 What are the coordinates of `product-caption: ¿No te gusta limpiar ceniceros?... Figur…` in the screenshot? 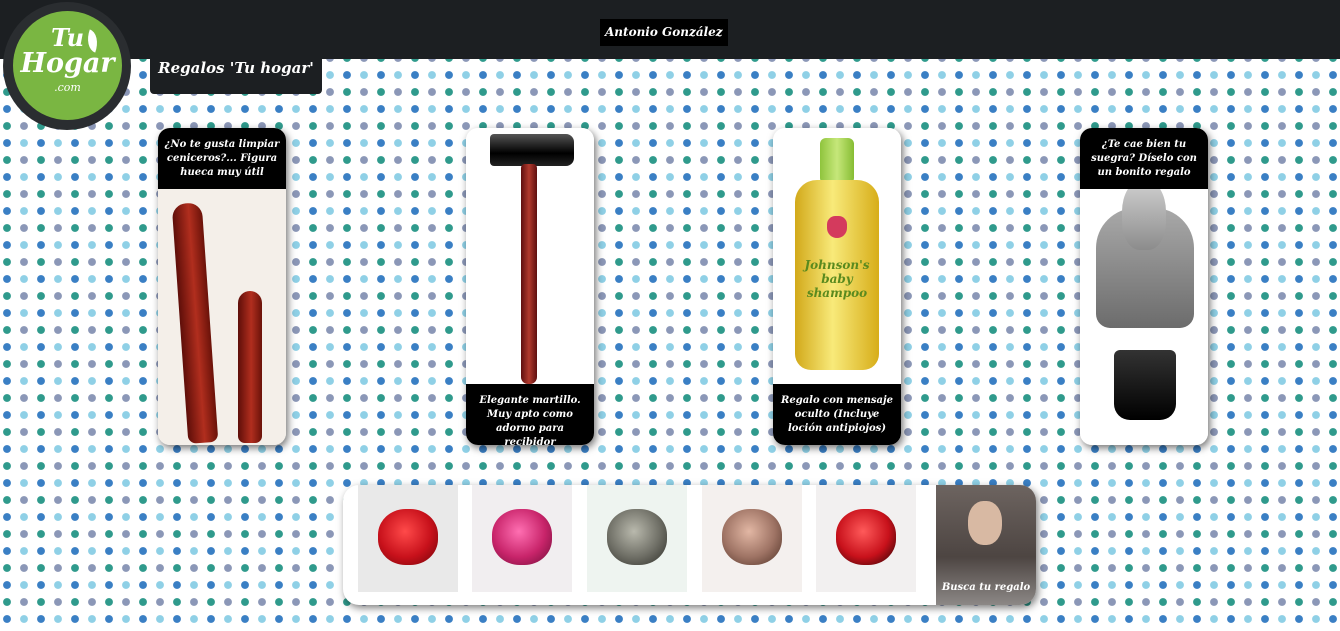 It's located at (222, 158).